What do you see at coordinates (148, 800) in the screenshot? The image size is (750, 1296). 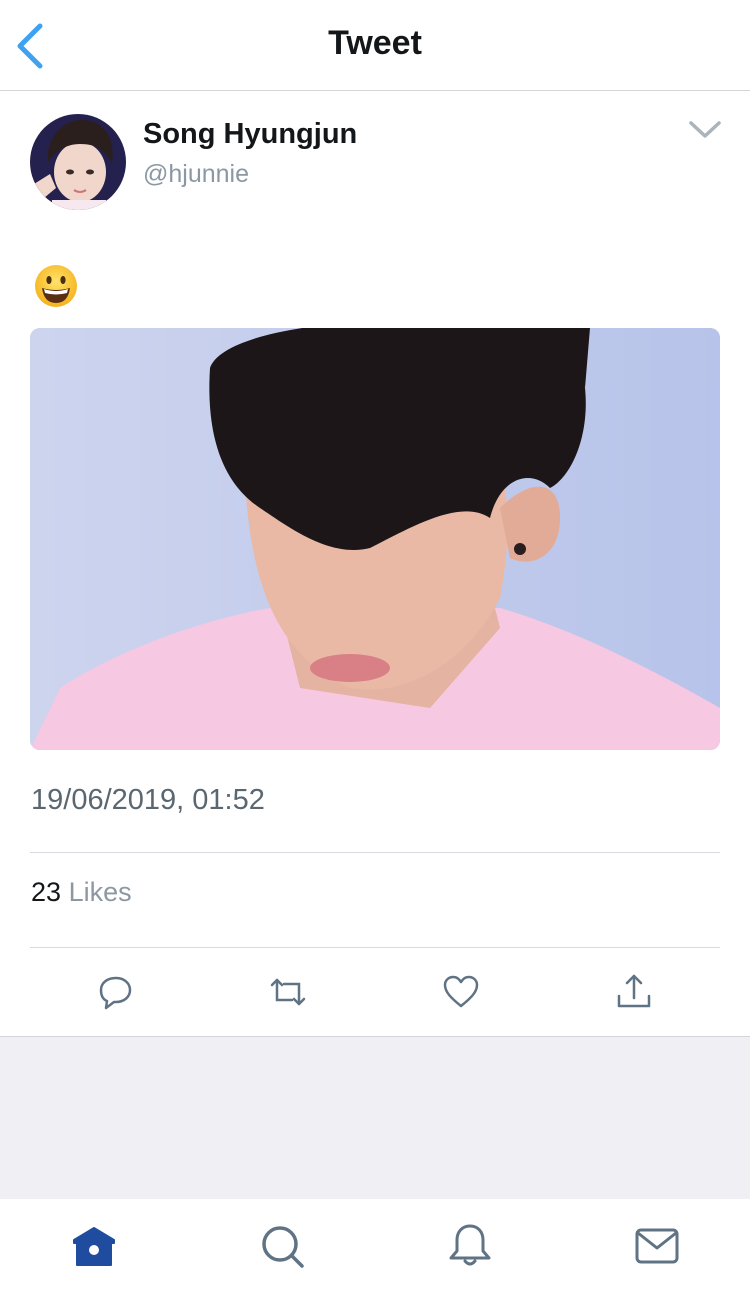 I see `tweet-timestamp: 19/06/2019, 01:52` at bounding box center [148, 800].